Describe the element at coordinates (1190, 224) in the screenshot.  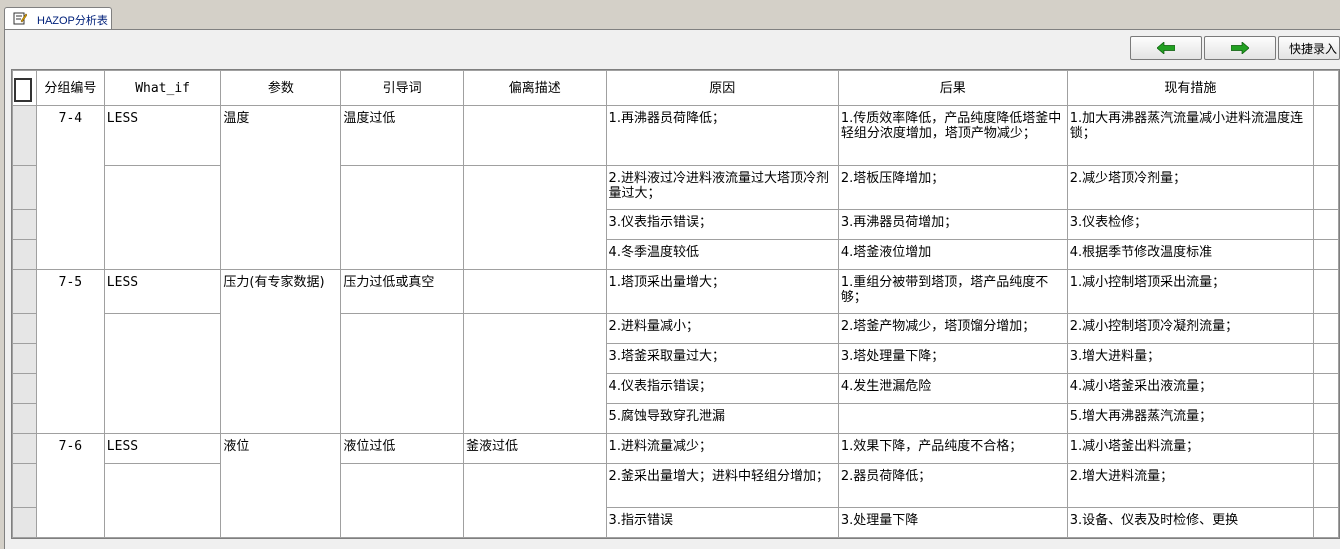
I see `measure-cell: 3.仪表检修；` at that location.